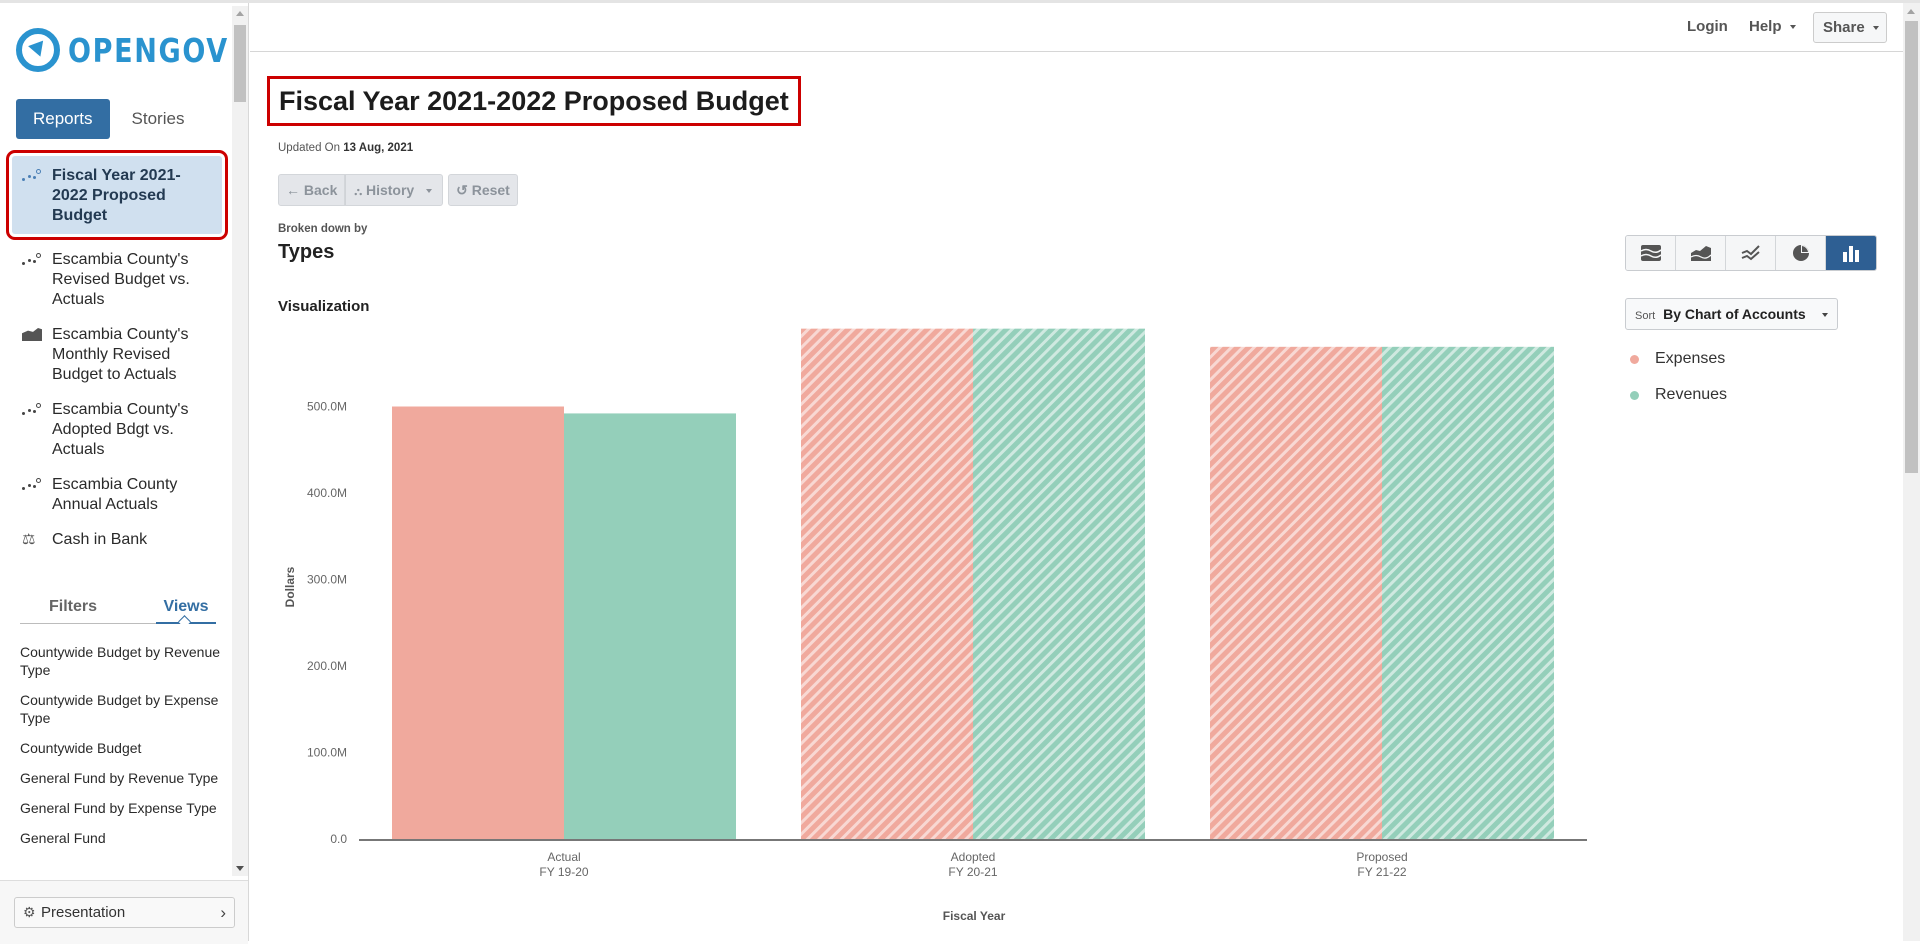  I want to click on sort-prefix: Sort, so click(1645, 316).